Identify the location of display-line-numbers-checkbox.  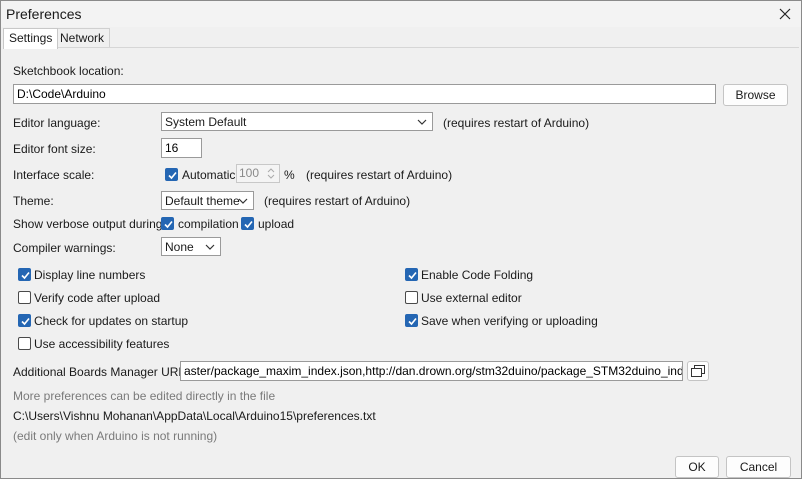
(24, 274).